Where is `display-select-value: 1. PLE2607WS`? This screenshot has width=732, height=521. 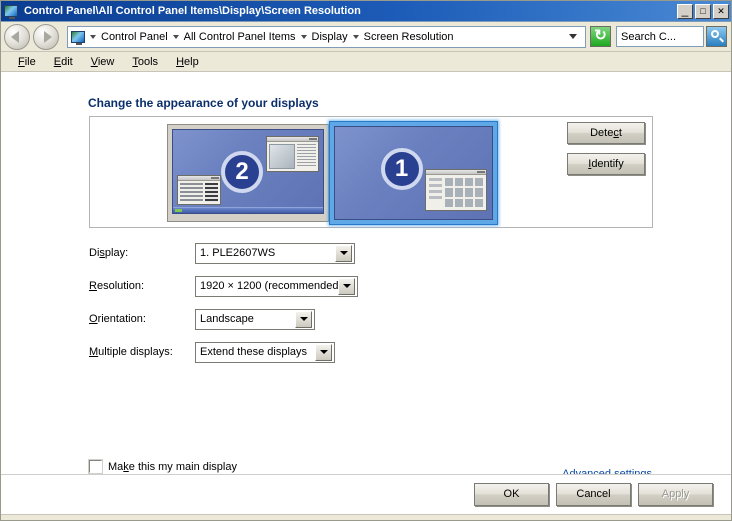
display-select-value: 1. PLE2607WS is located at coordinates (238, 253).